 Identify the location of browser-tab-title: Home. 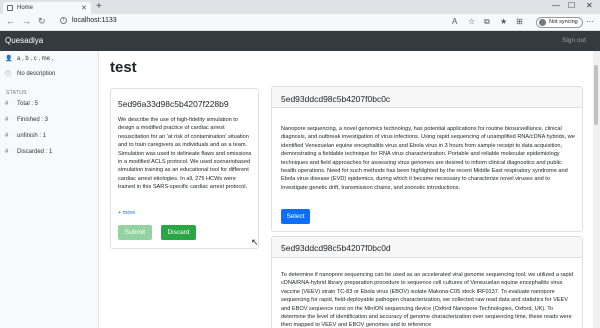
(25, 8).